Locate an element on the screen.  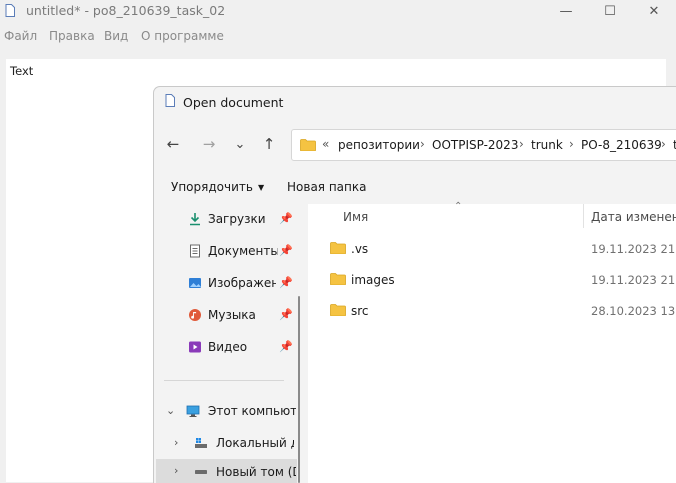
nav-item-label: Документы is located at coordinates (243, 251).